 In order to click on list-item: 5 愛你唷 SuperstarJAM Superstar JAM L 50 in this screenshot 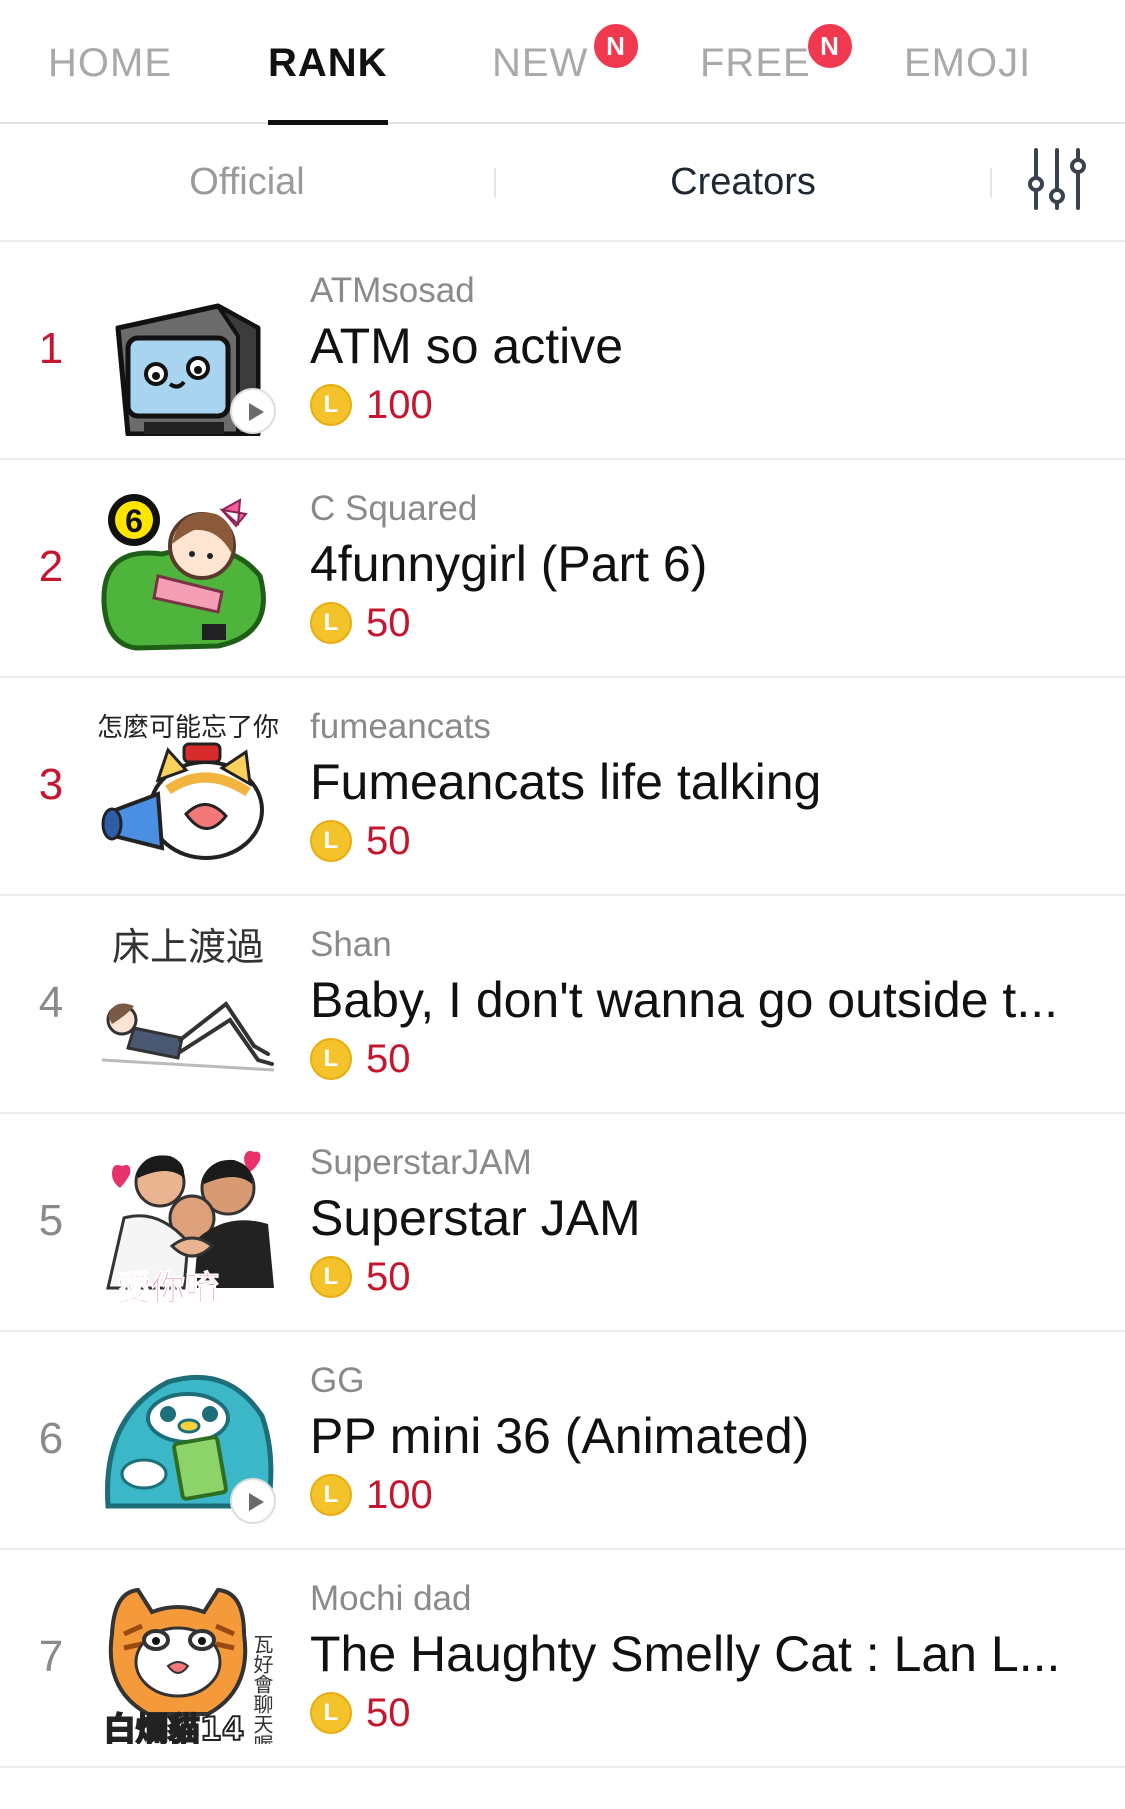, I will do `click(562, 1223)`.